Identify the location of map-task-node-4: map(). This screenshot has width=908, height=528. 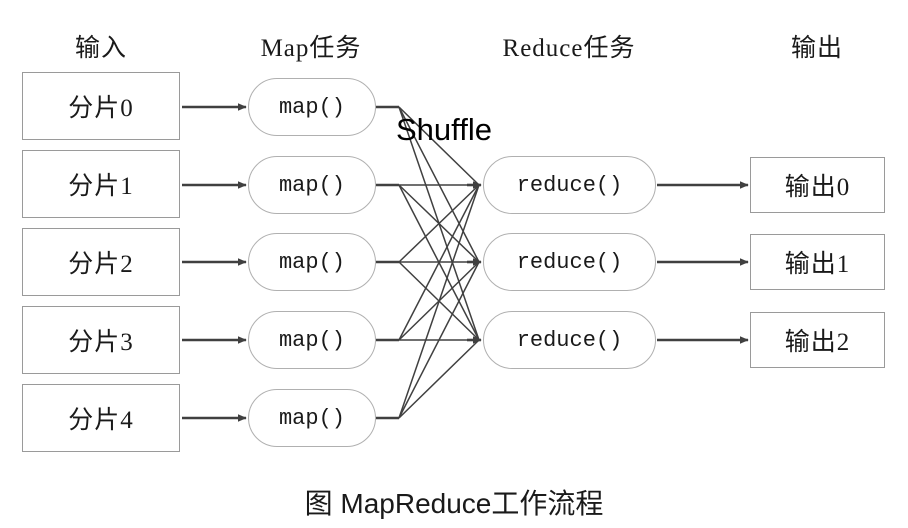
(312, 418).